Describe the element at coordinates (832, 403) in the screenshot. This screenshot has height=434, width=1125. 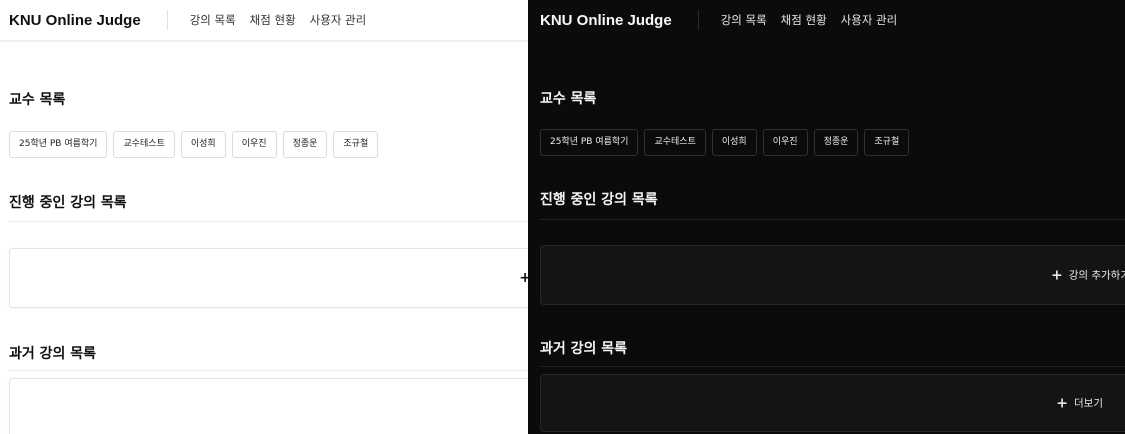
I see `load-more-button: + 더보기` at that location.